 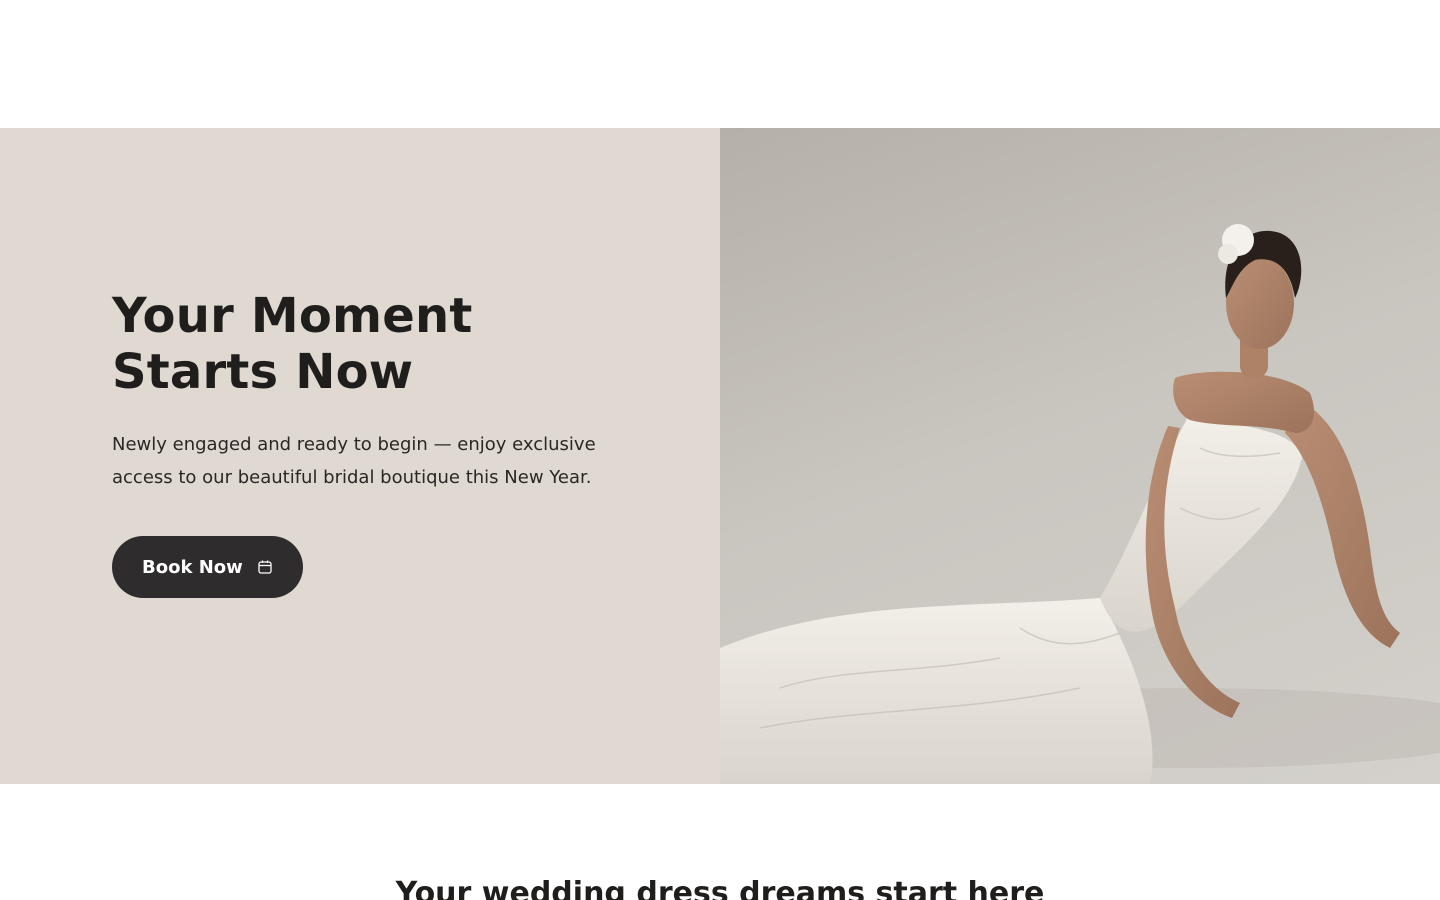 What do you see at coordinates (192, 567) in the screenshot?
I see `book-now-label: Book Now` at bounding box center [192, 567].